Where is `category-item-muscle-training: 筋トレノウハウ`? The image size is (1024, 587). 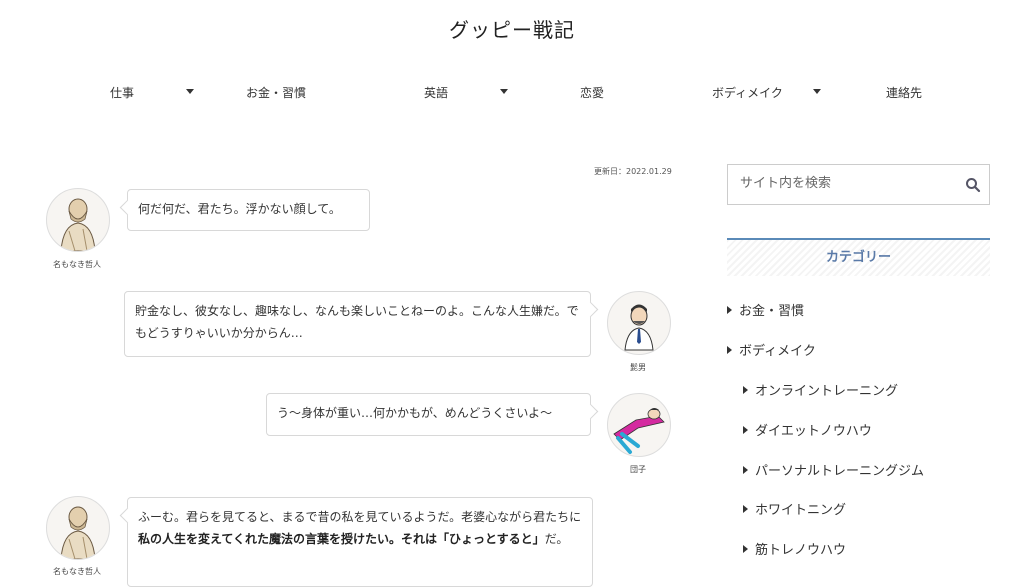 category-item-muscle-training: 筋トレノウハウ is located at coordinates (794, 548).